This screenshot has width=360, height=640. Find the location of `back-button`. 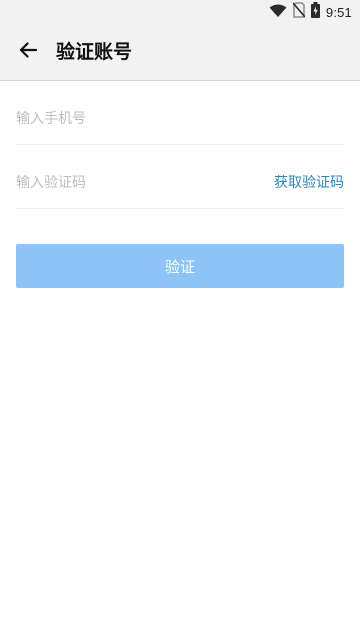

back-button is located at coordinates (28, 52).